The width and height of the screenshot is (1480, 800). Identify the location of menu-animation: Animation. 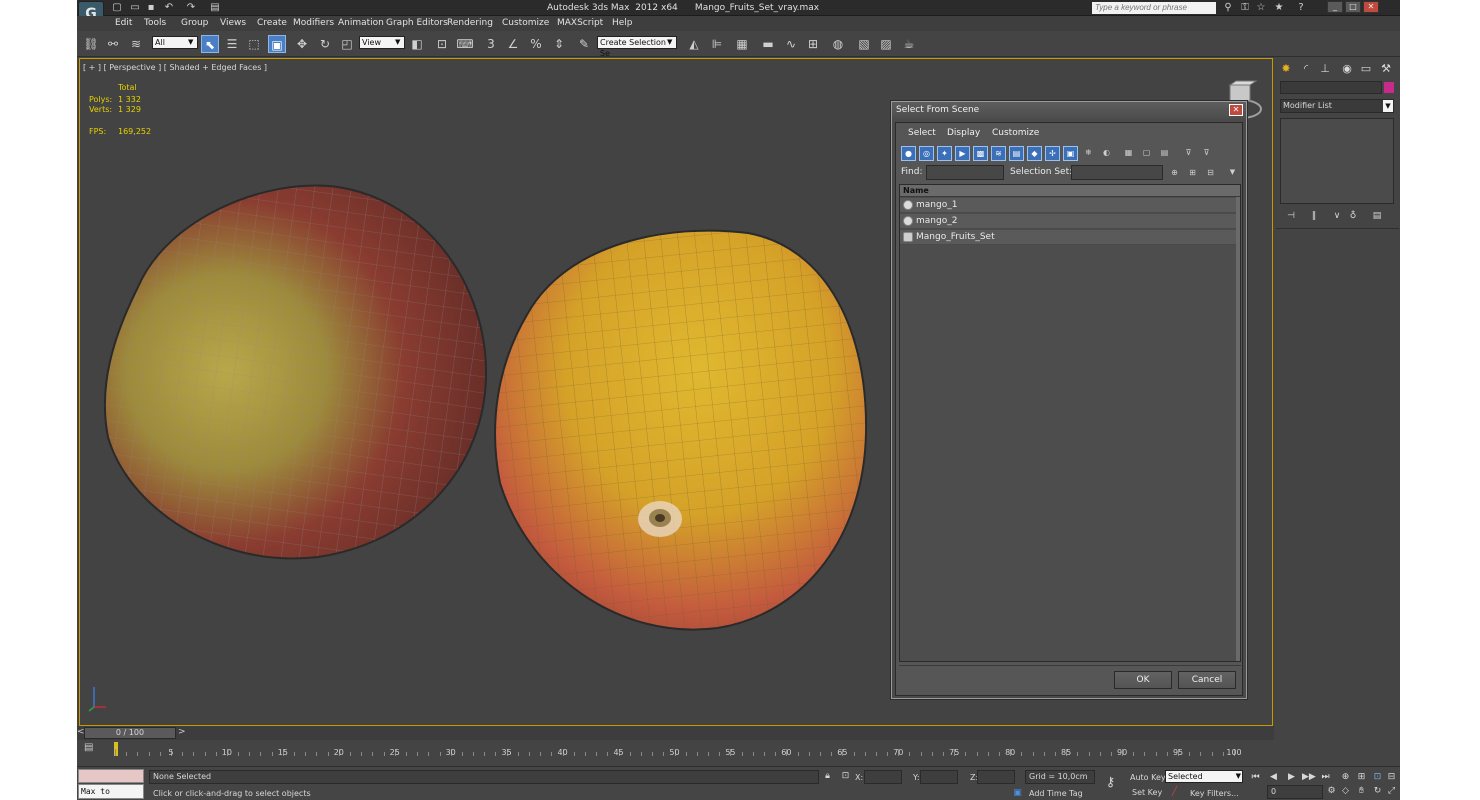
(361, 23).